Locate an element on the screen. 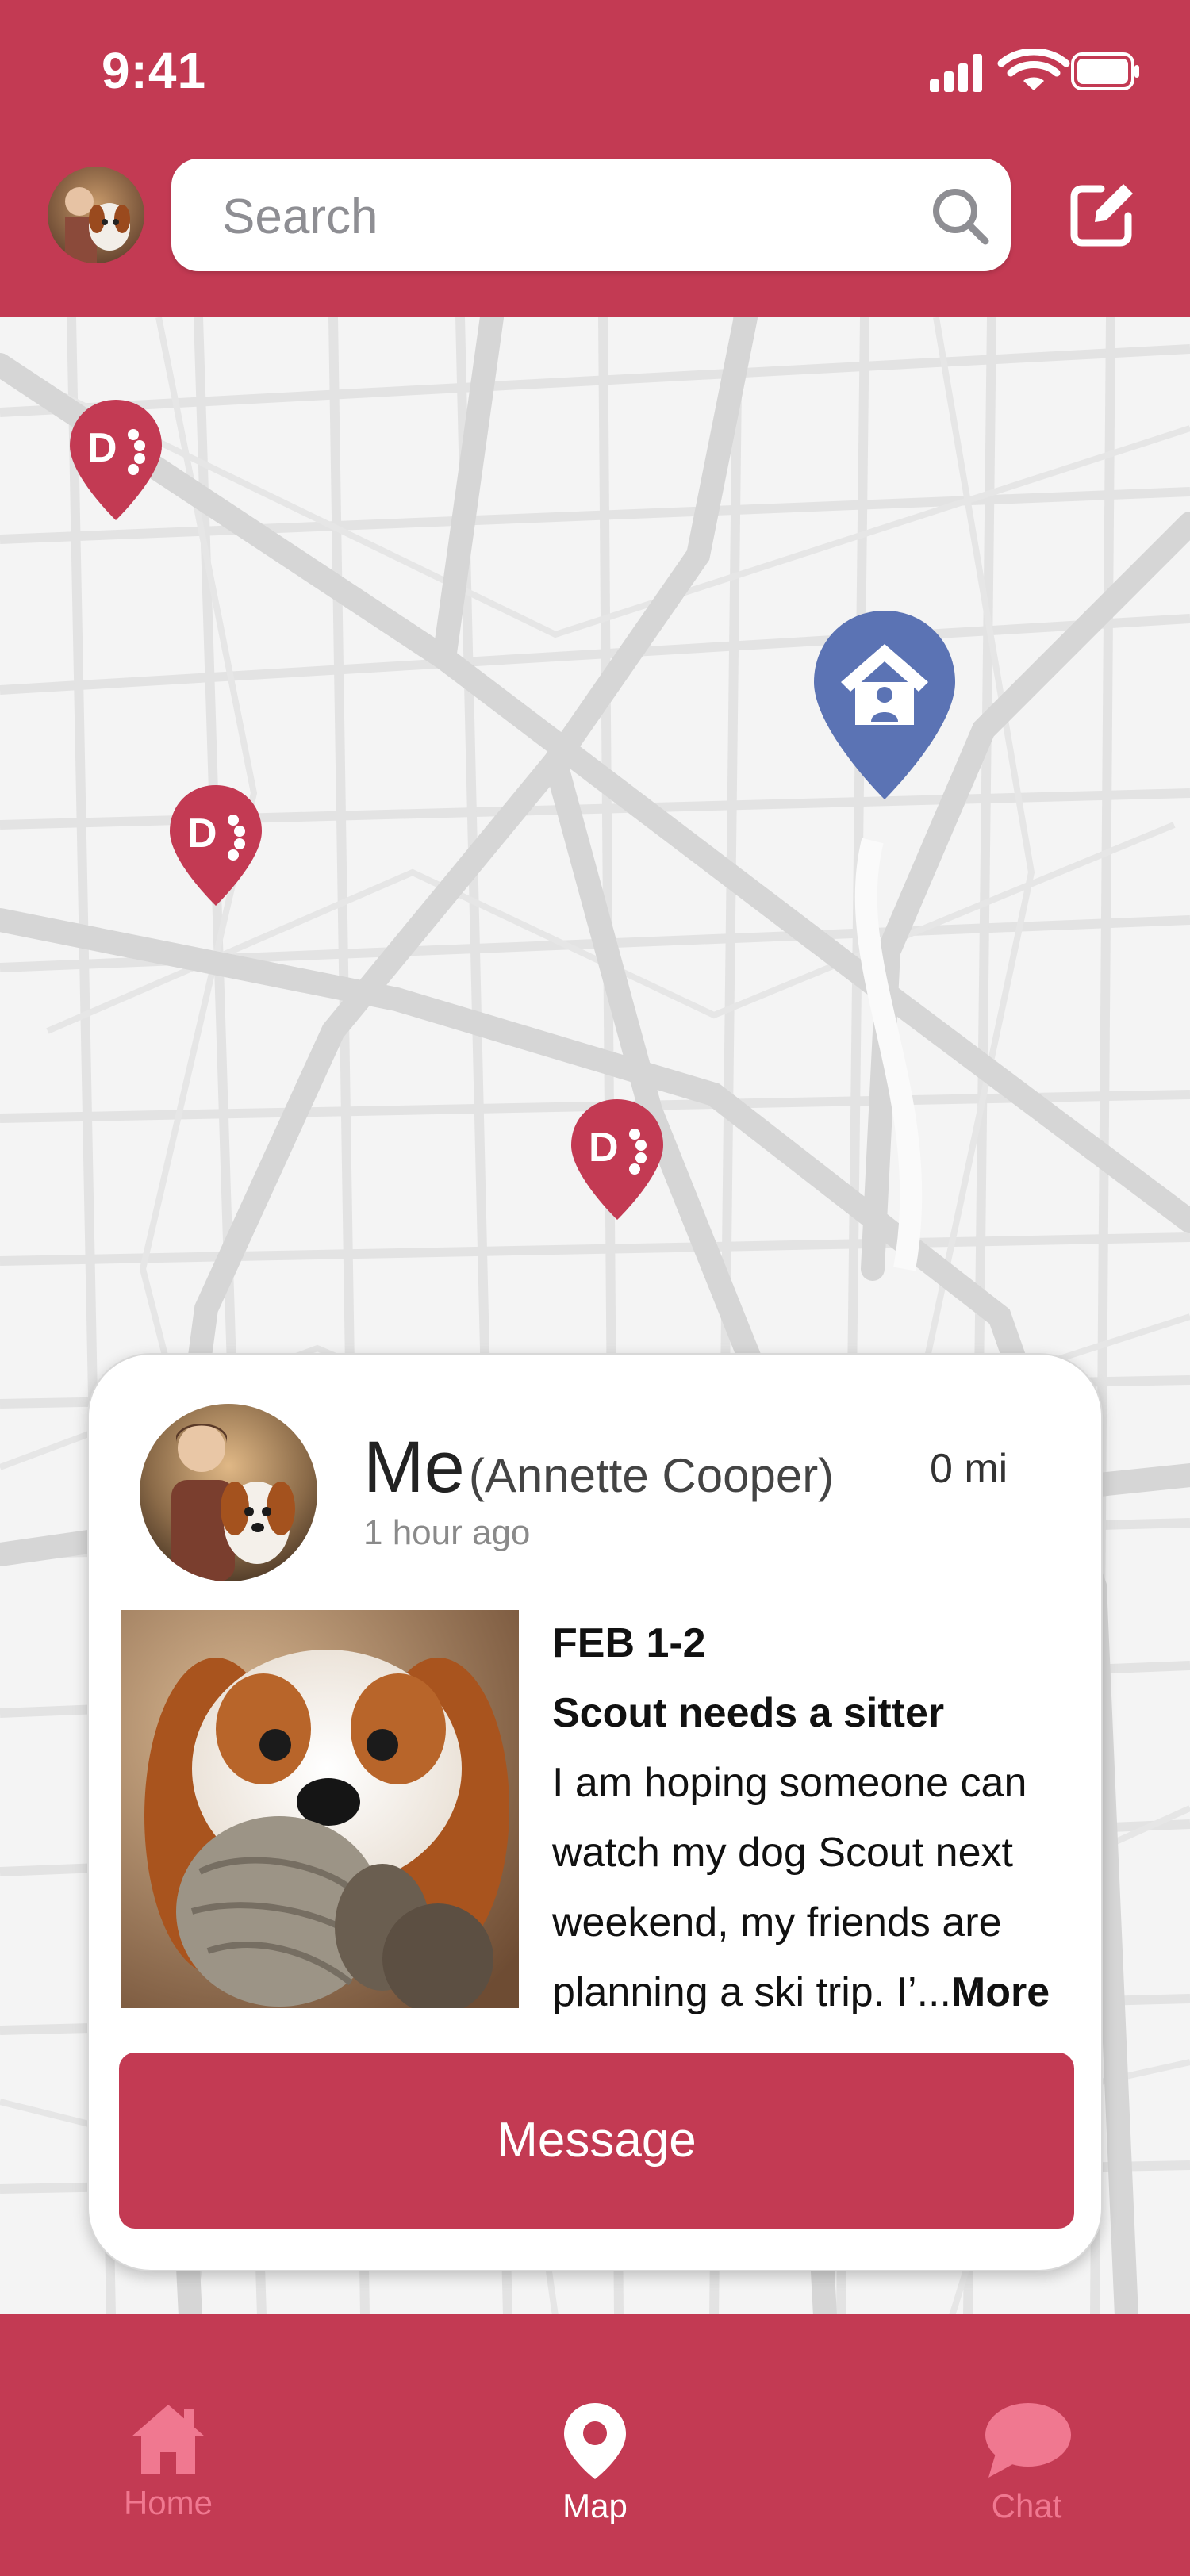 This screenshot has width=1190, height=2576. battery-icon is located at coordinates (1105, 71).